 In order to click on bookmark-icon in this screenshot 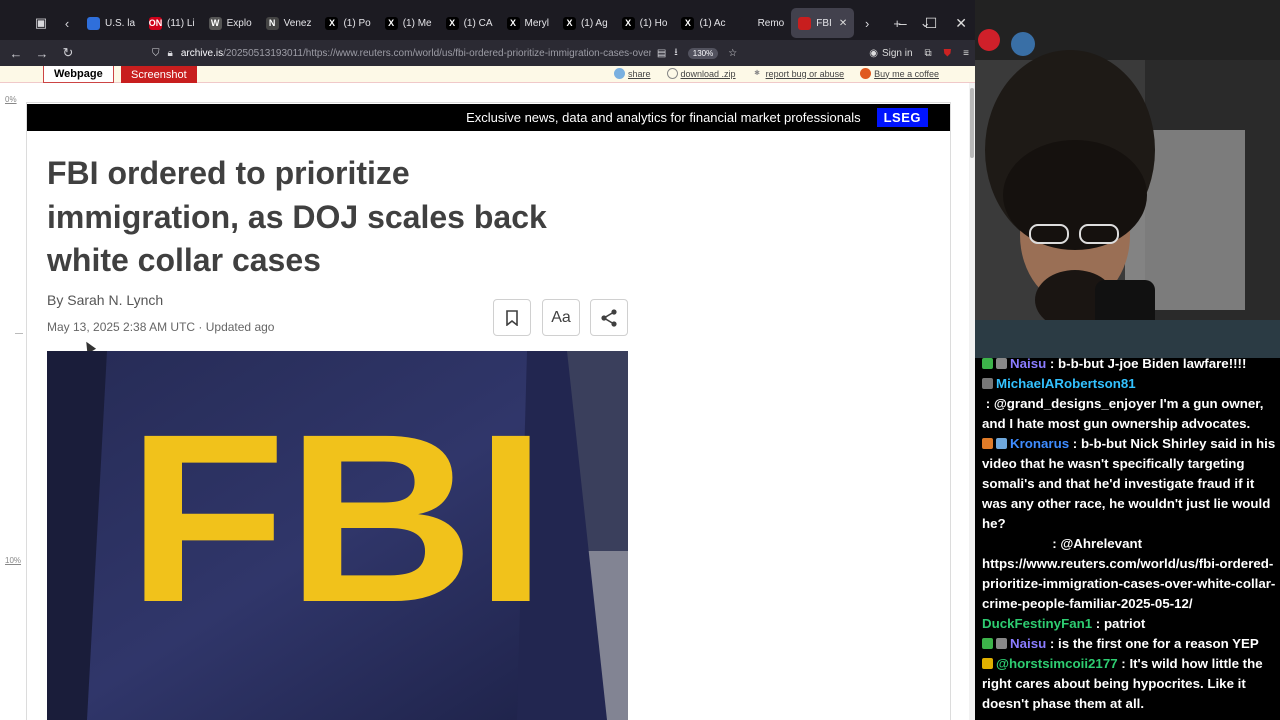, I will do `click(512, 317)`.